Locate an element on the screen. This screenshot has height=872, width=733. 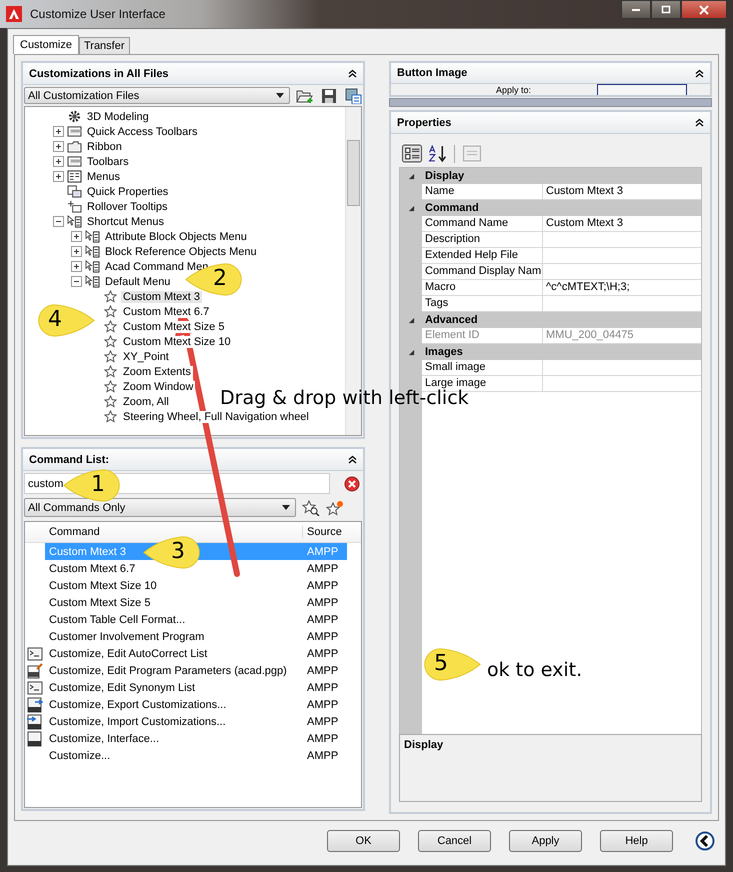
description-title: Display is located at coordinates (424, 745).